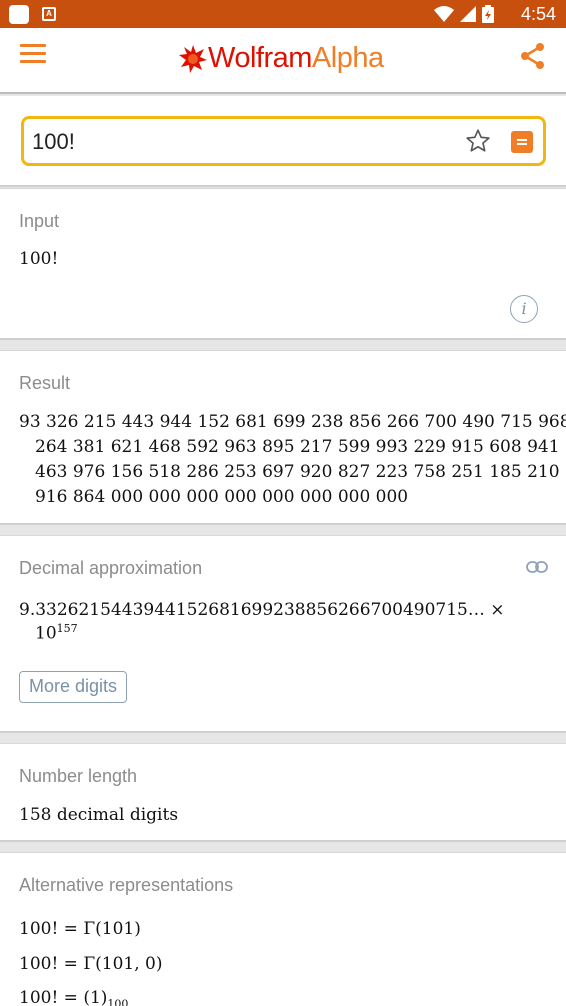 This screenshot has height=1006, width=566. I want to click on keyboard-equals-icon, so click(522, 142).